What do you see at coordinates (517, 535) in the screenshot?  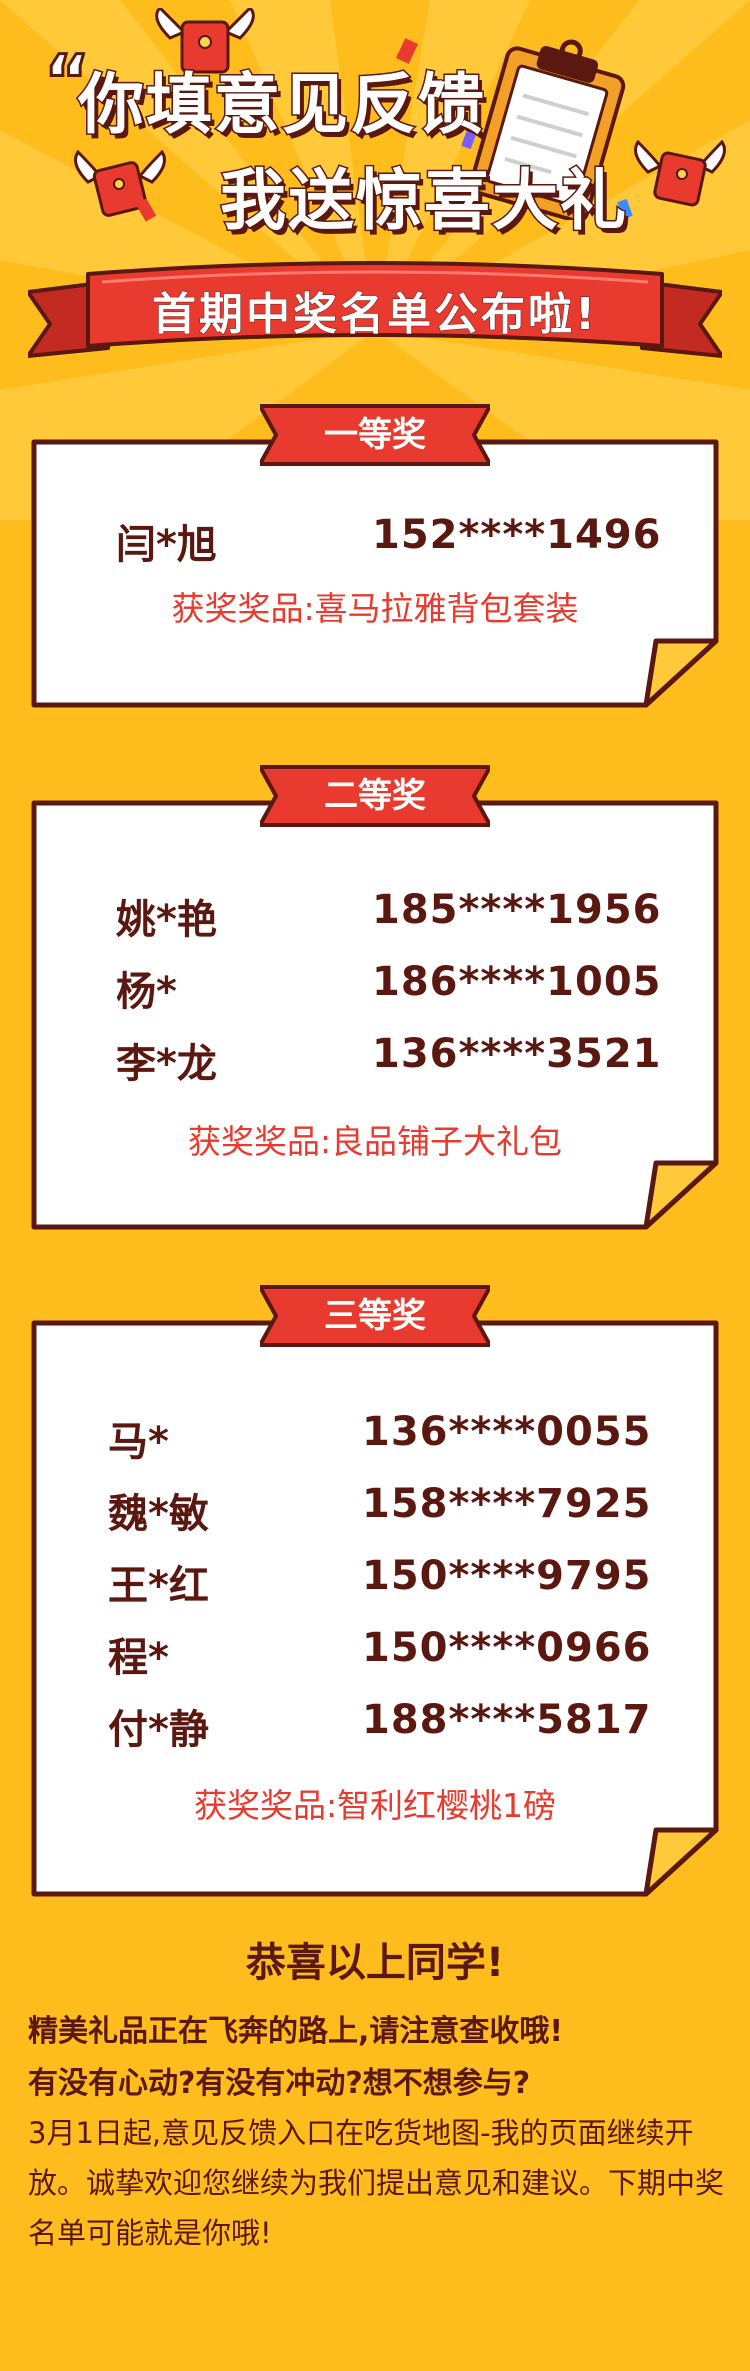 I see `winner-phone: 152****1496` at bounding box center [517, 535].